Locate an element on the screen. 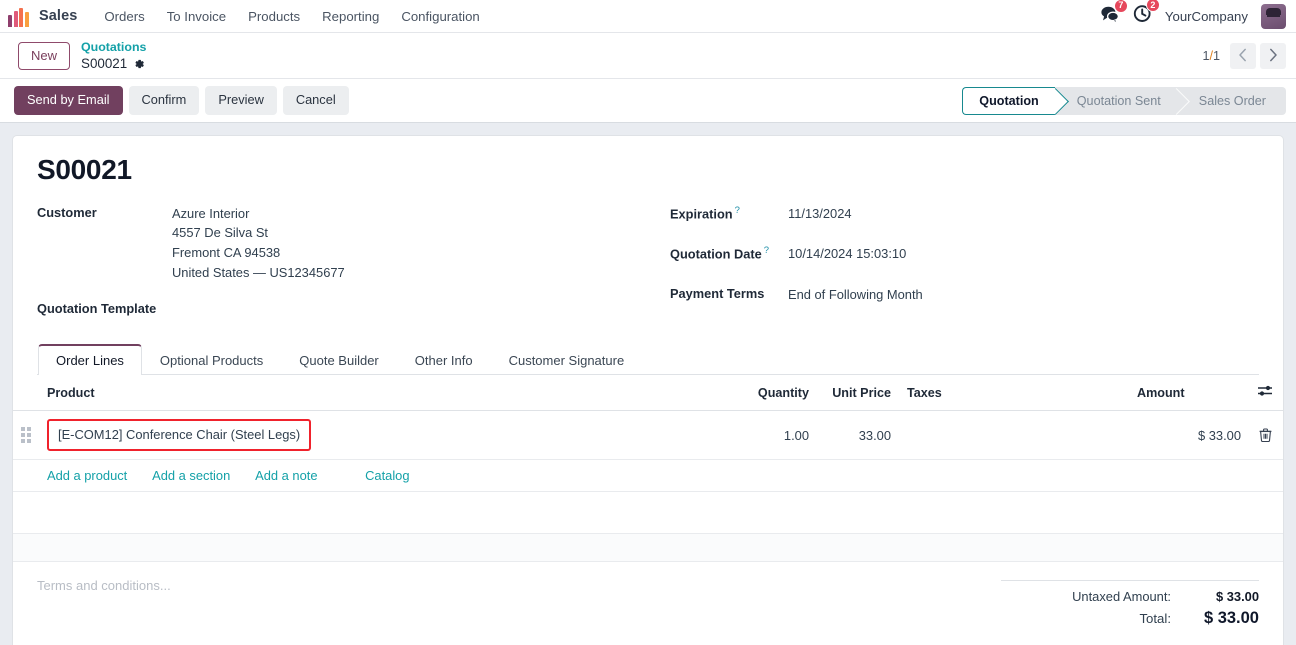 This screenshot has width=1296, height=645. breadcrumb-parent-quotations: Quotations is located at coordinates (113, 48).